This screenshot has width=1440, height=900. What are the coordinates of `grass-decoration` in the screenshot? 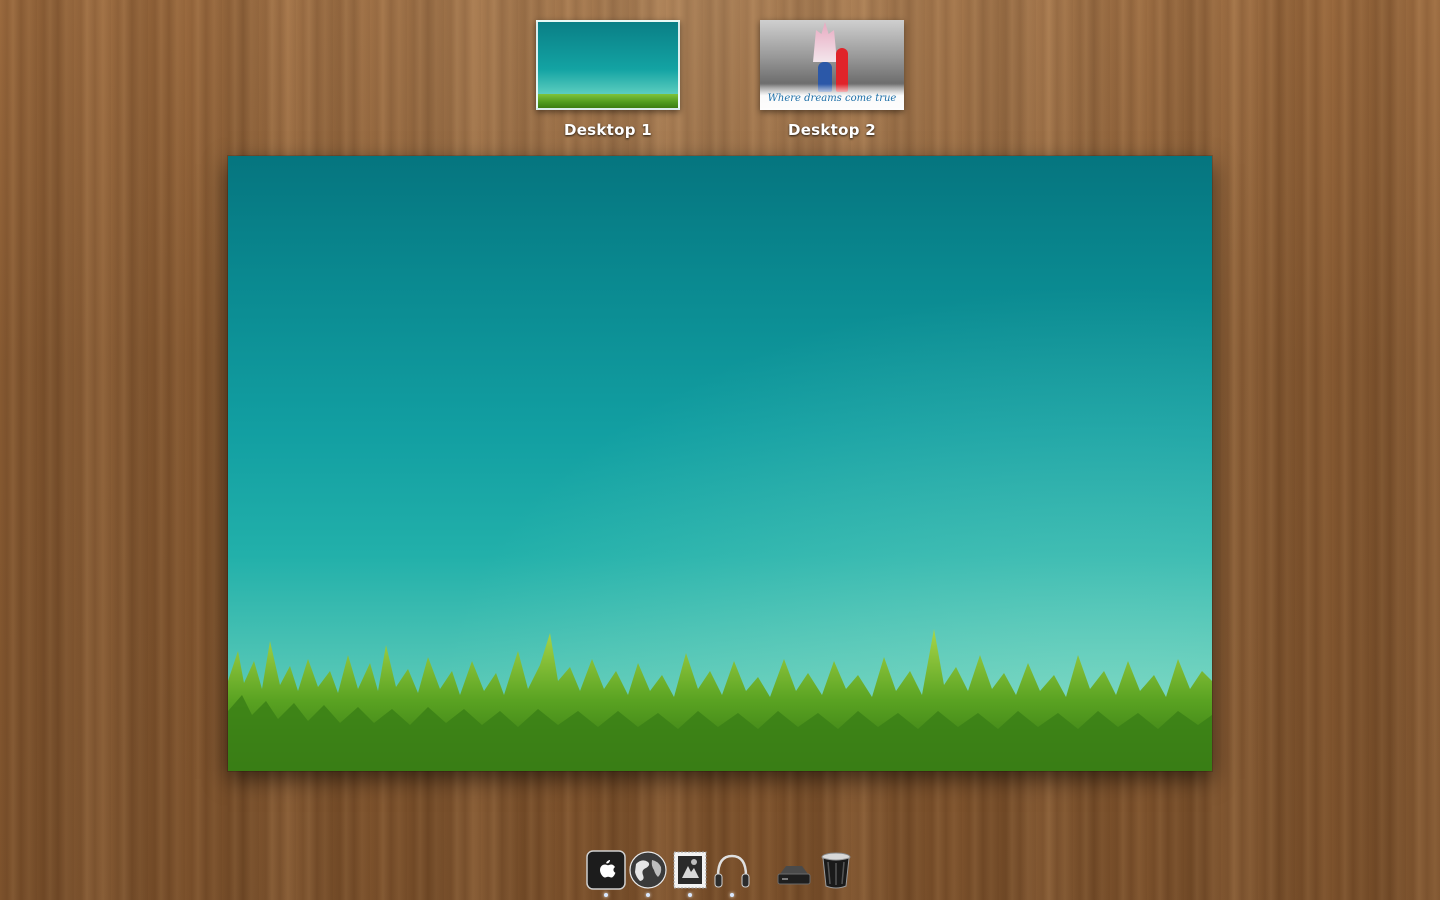 It's located at (608, 101).